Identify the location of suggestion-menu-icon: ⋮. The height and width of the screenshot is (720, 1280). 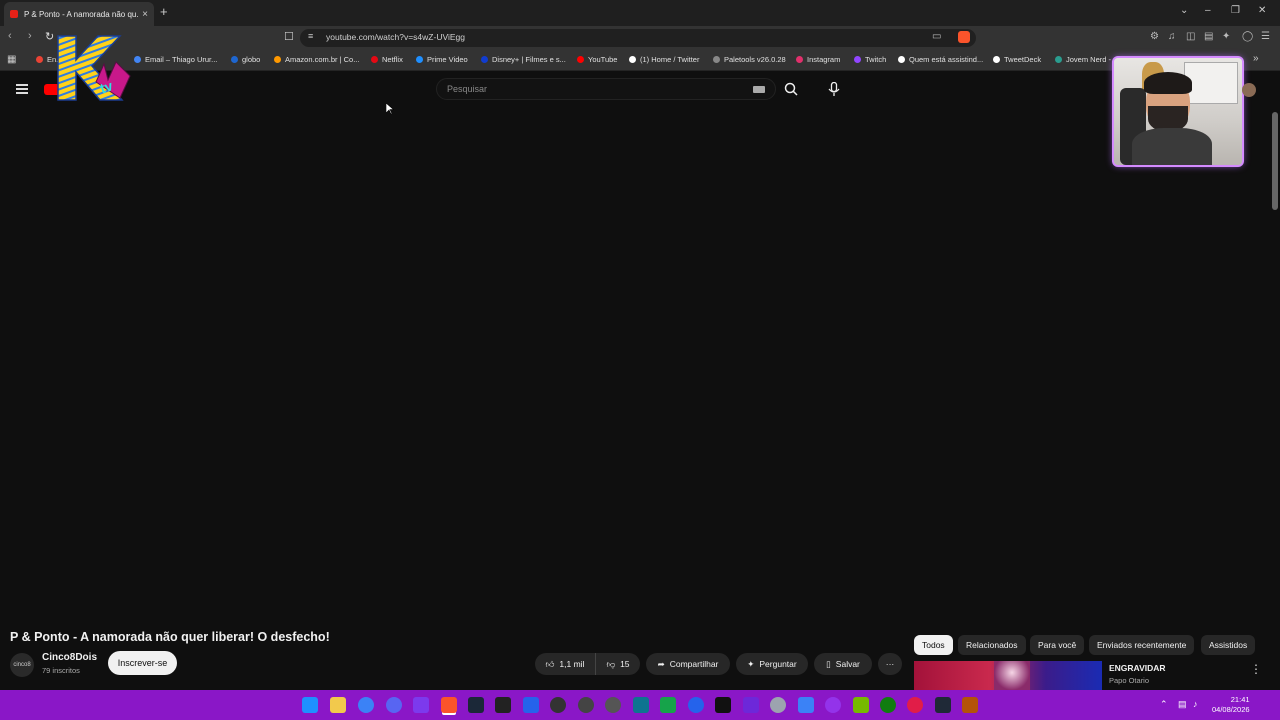
(1256, 669).